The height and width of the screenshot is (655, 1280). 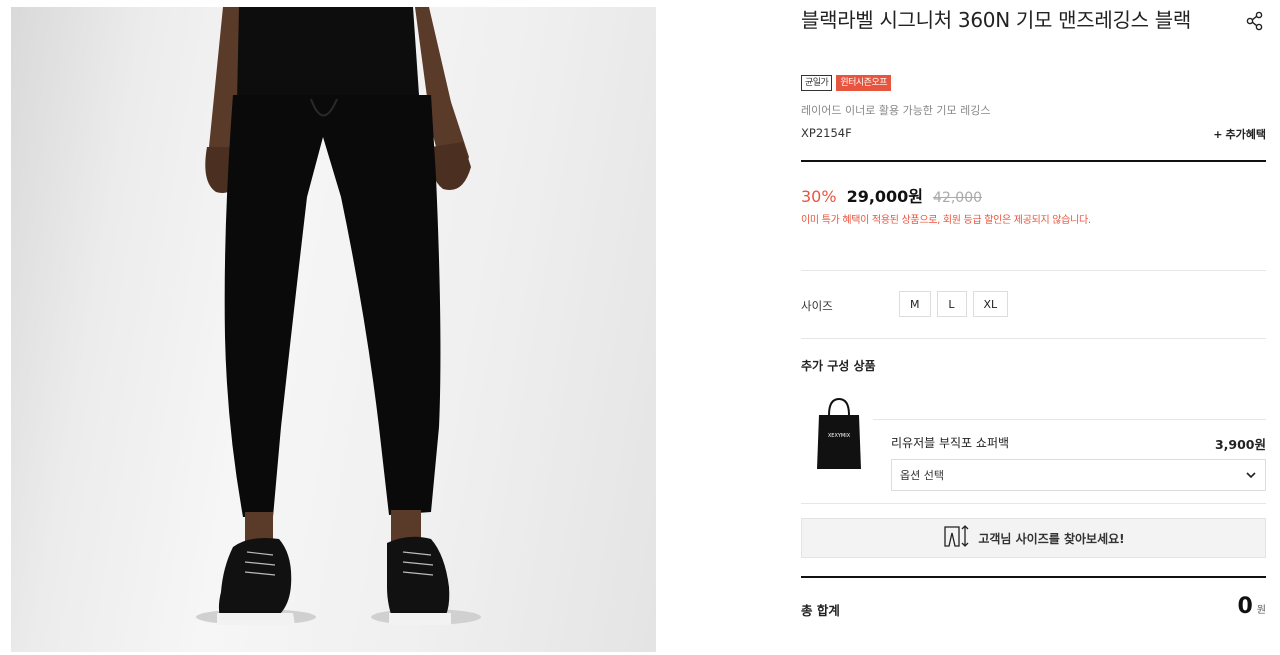 I want to click on shopper-bag-thumbnail: XEXYMIX, so click(x=839, y=434).